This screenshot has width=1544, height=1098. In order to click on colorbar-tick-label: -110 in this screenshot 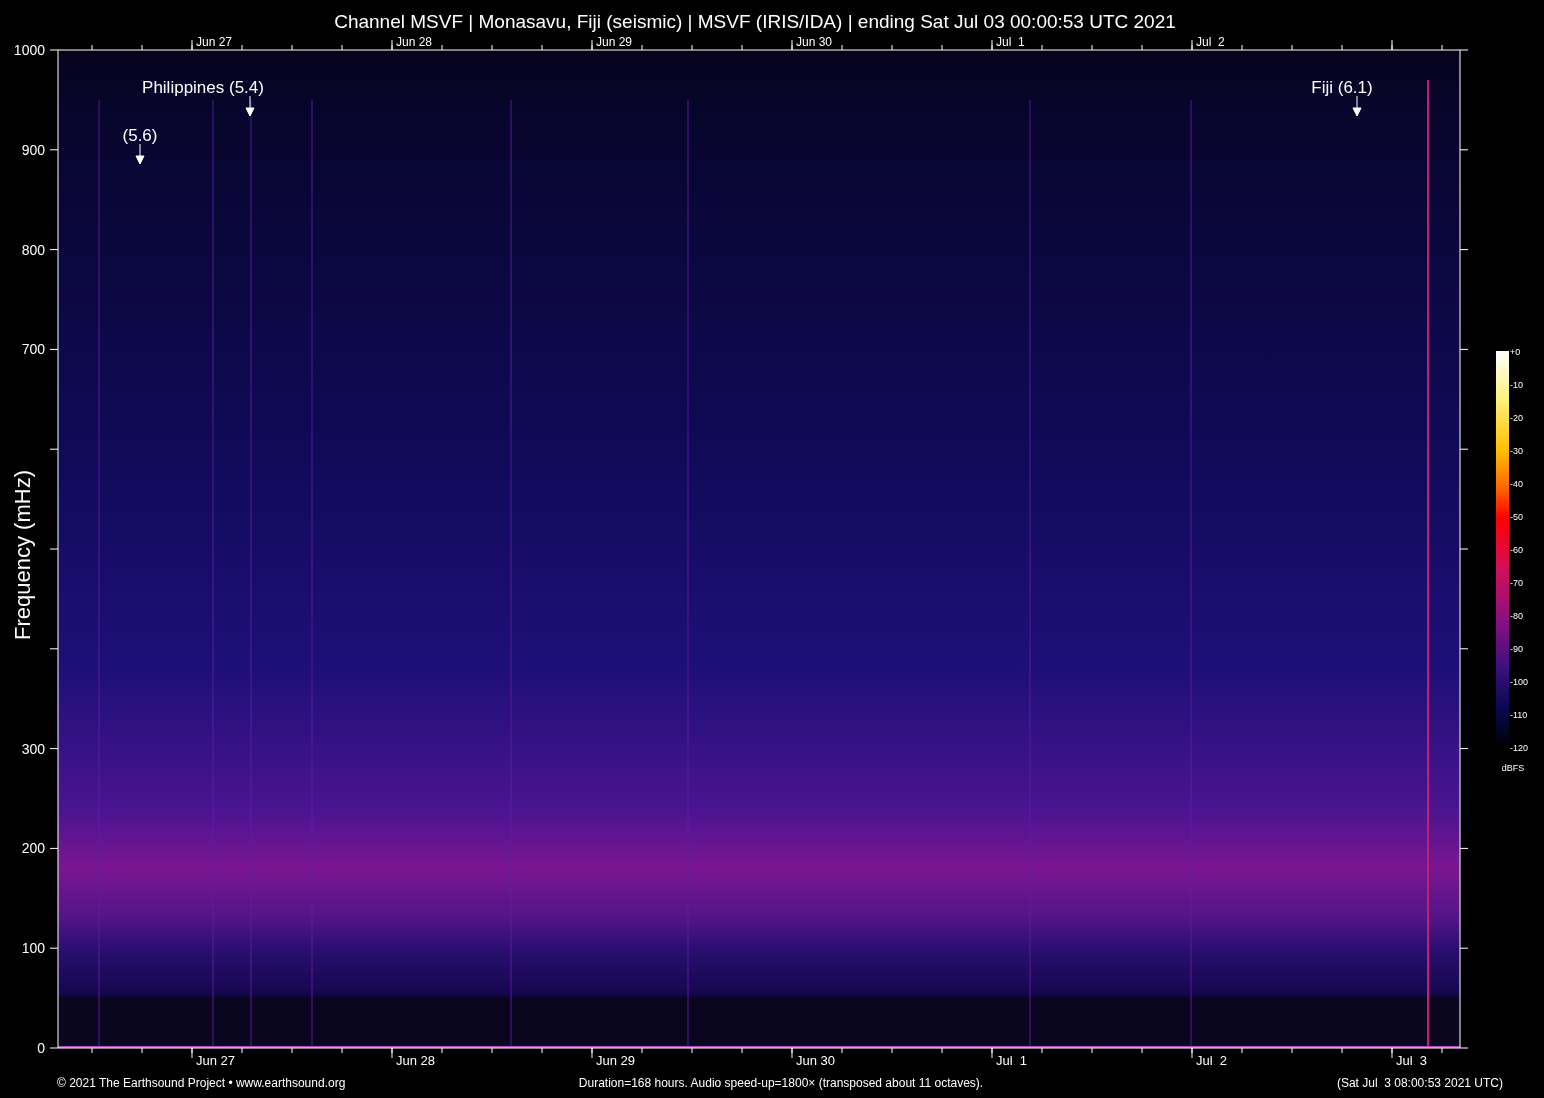, I will do `click(1519, 715)`.